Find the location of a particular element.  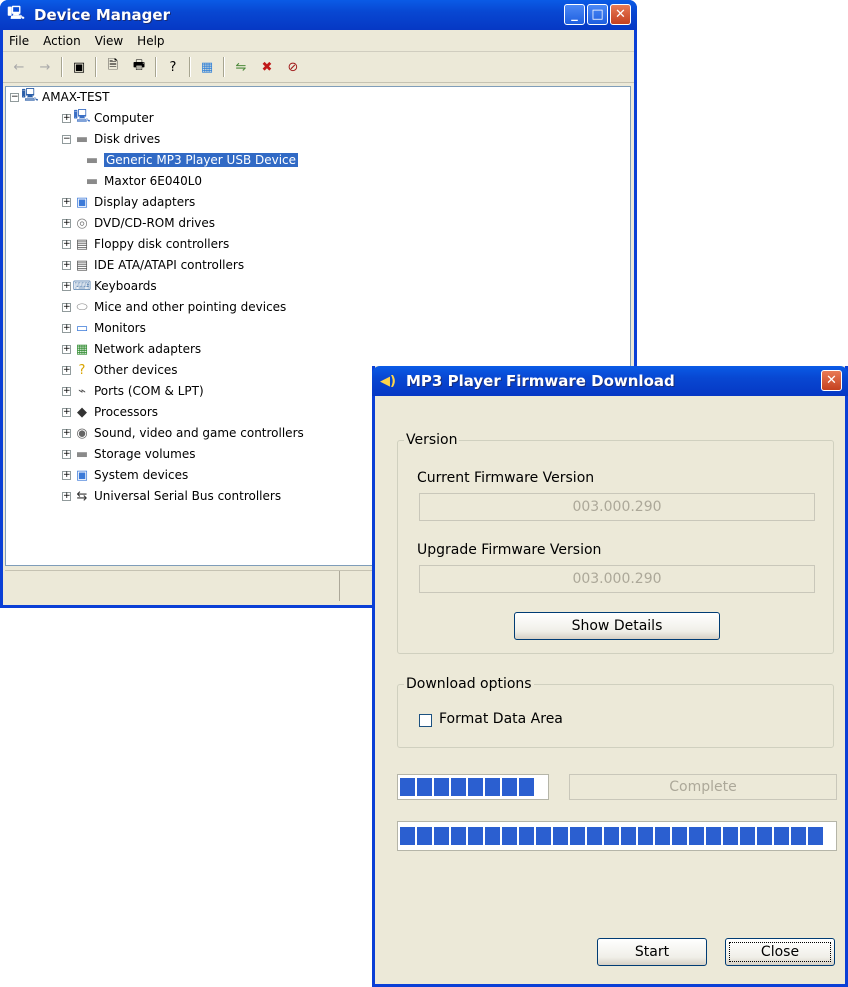

tree-item-label: Other devices is located at coordinates (136, 370).